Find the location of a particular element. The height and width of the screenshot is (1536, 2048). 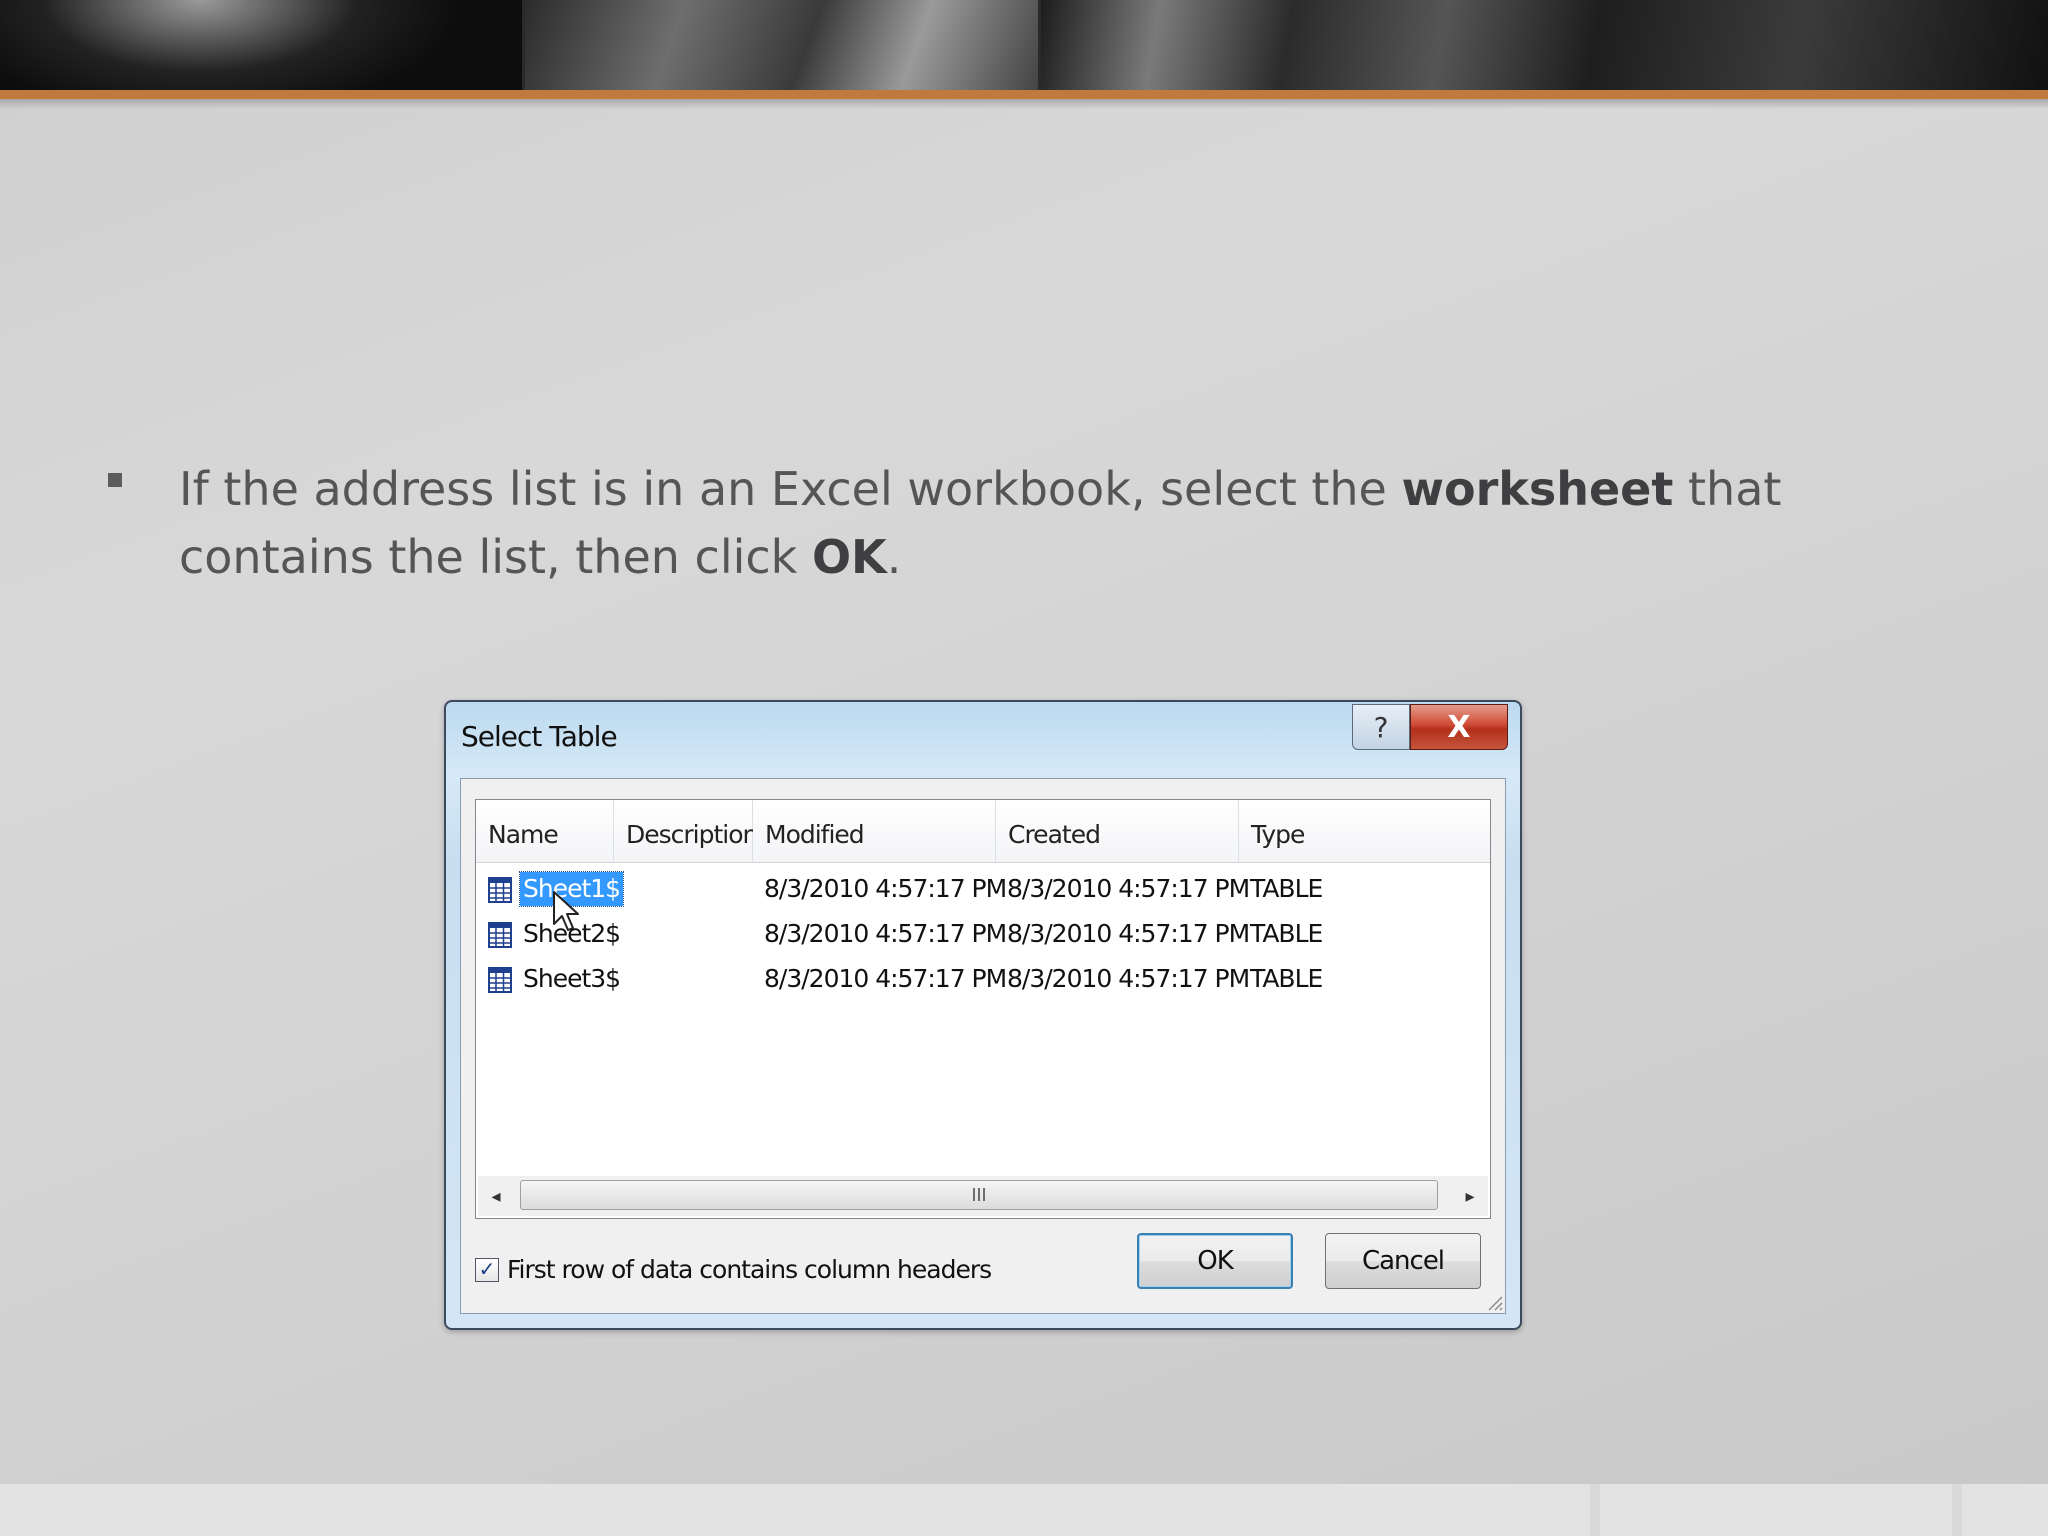

column-header-modified: Modified is located at coordinates (874, 831).